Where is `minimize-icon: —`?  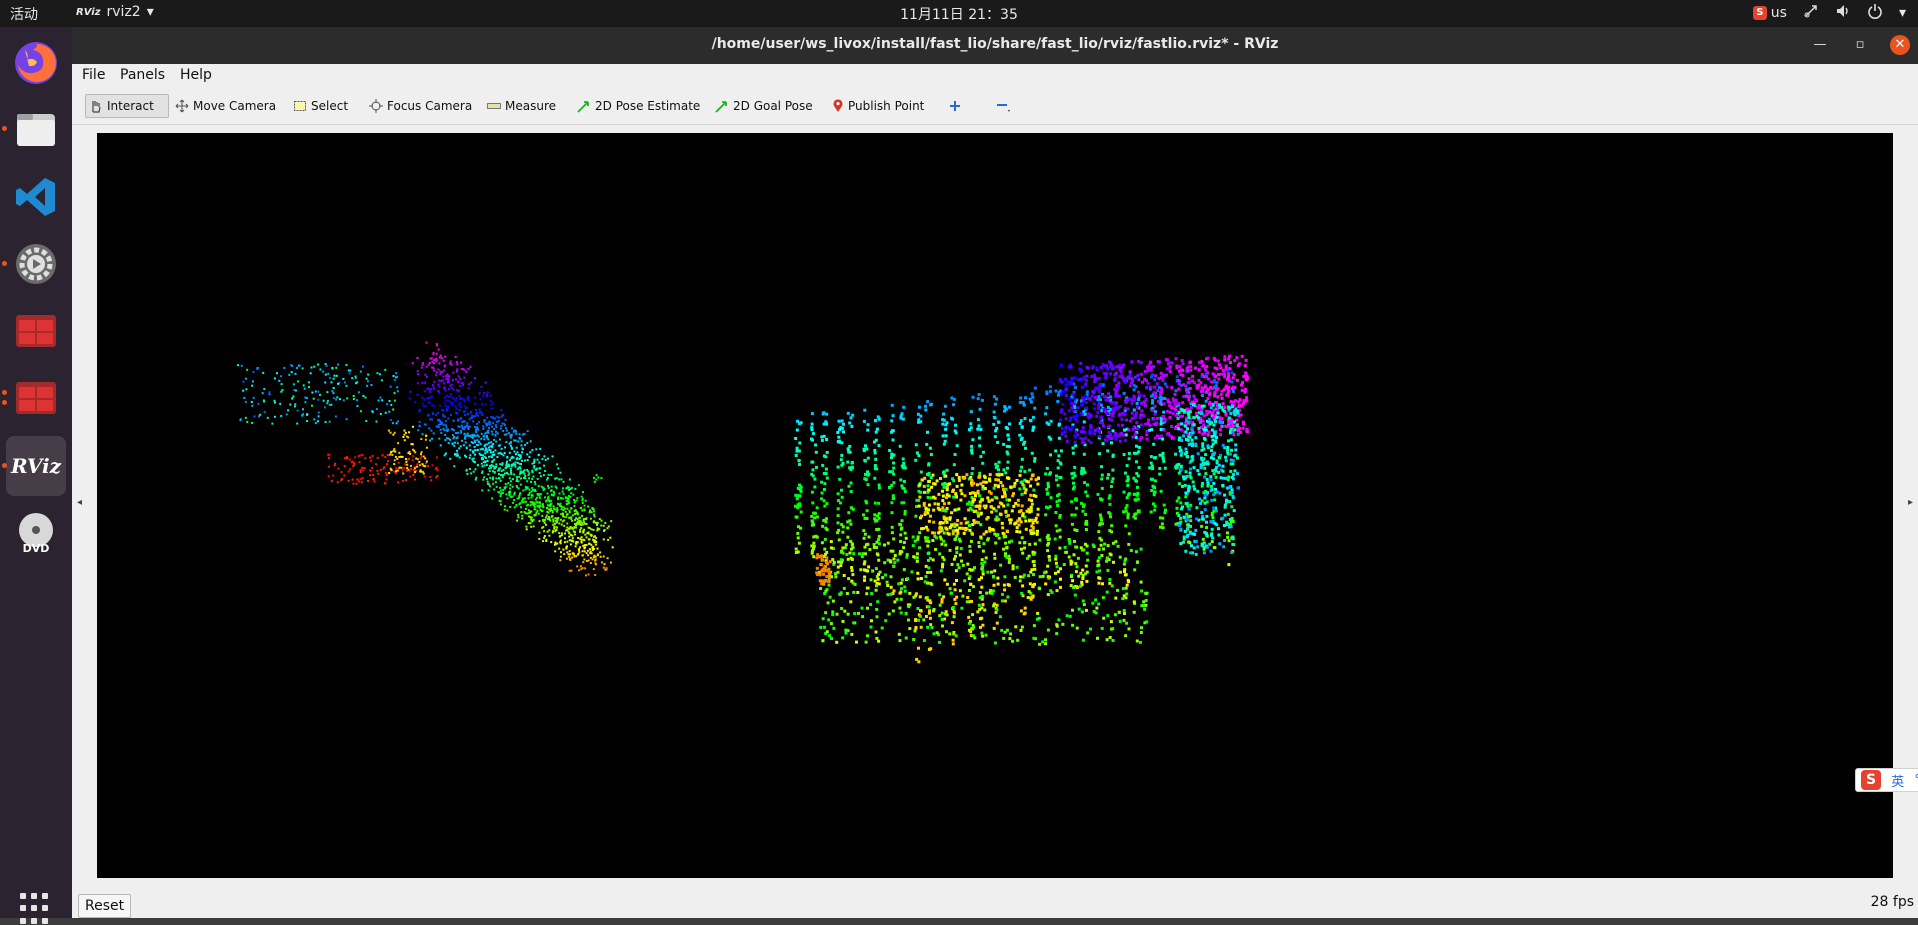
minimize-icon: — is located at coordinates (1820, 45).